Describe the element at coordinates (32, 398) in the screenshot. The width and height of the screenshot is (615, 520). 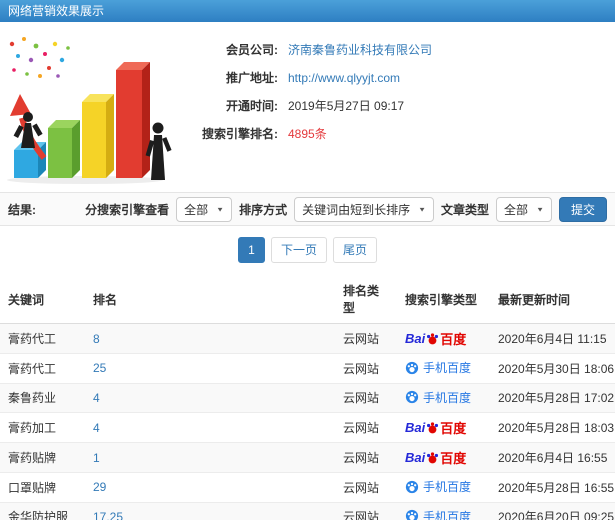
I see `keyword-cell: 秦鲁药业` at that location.